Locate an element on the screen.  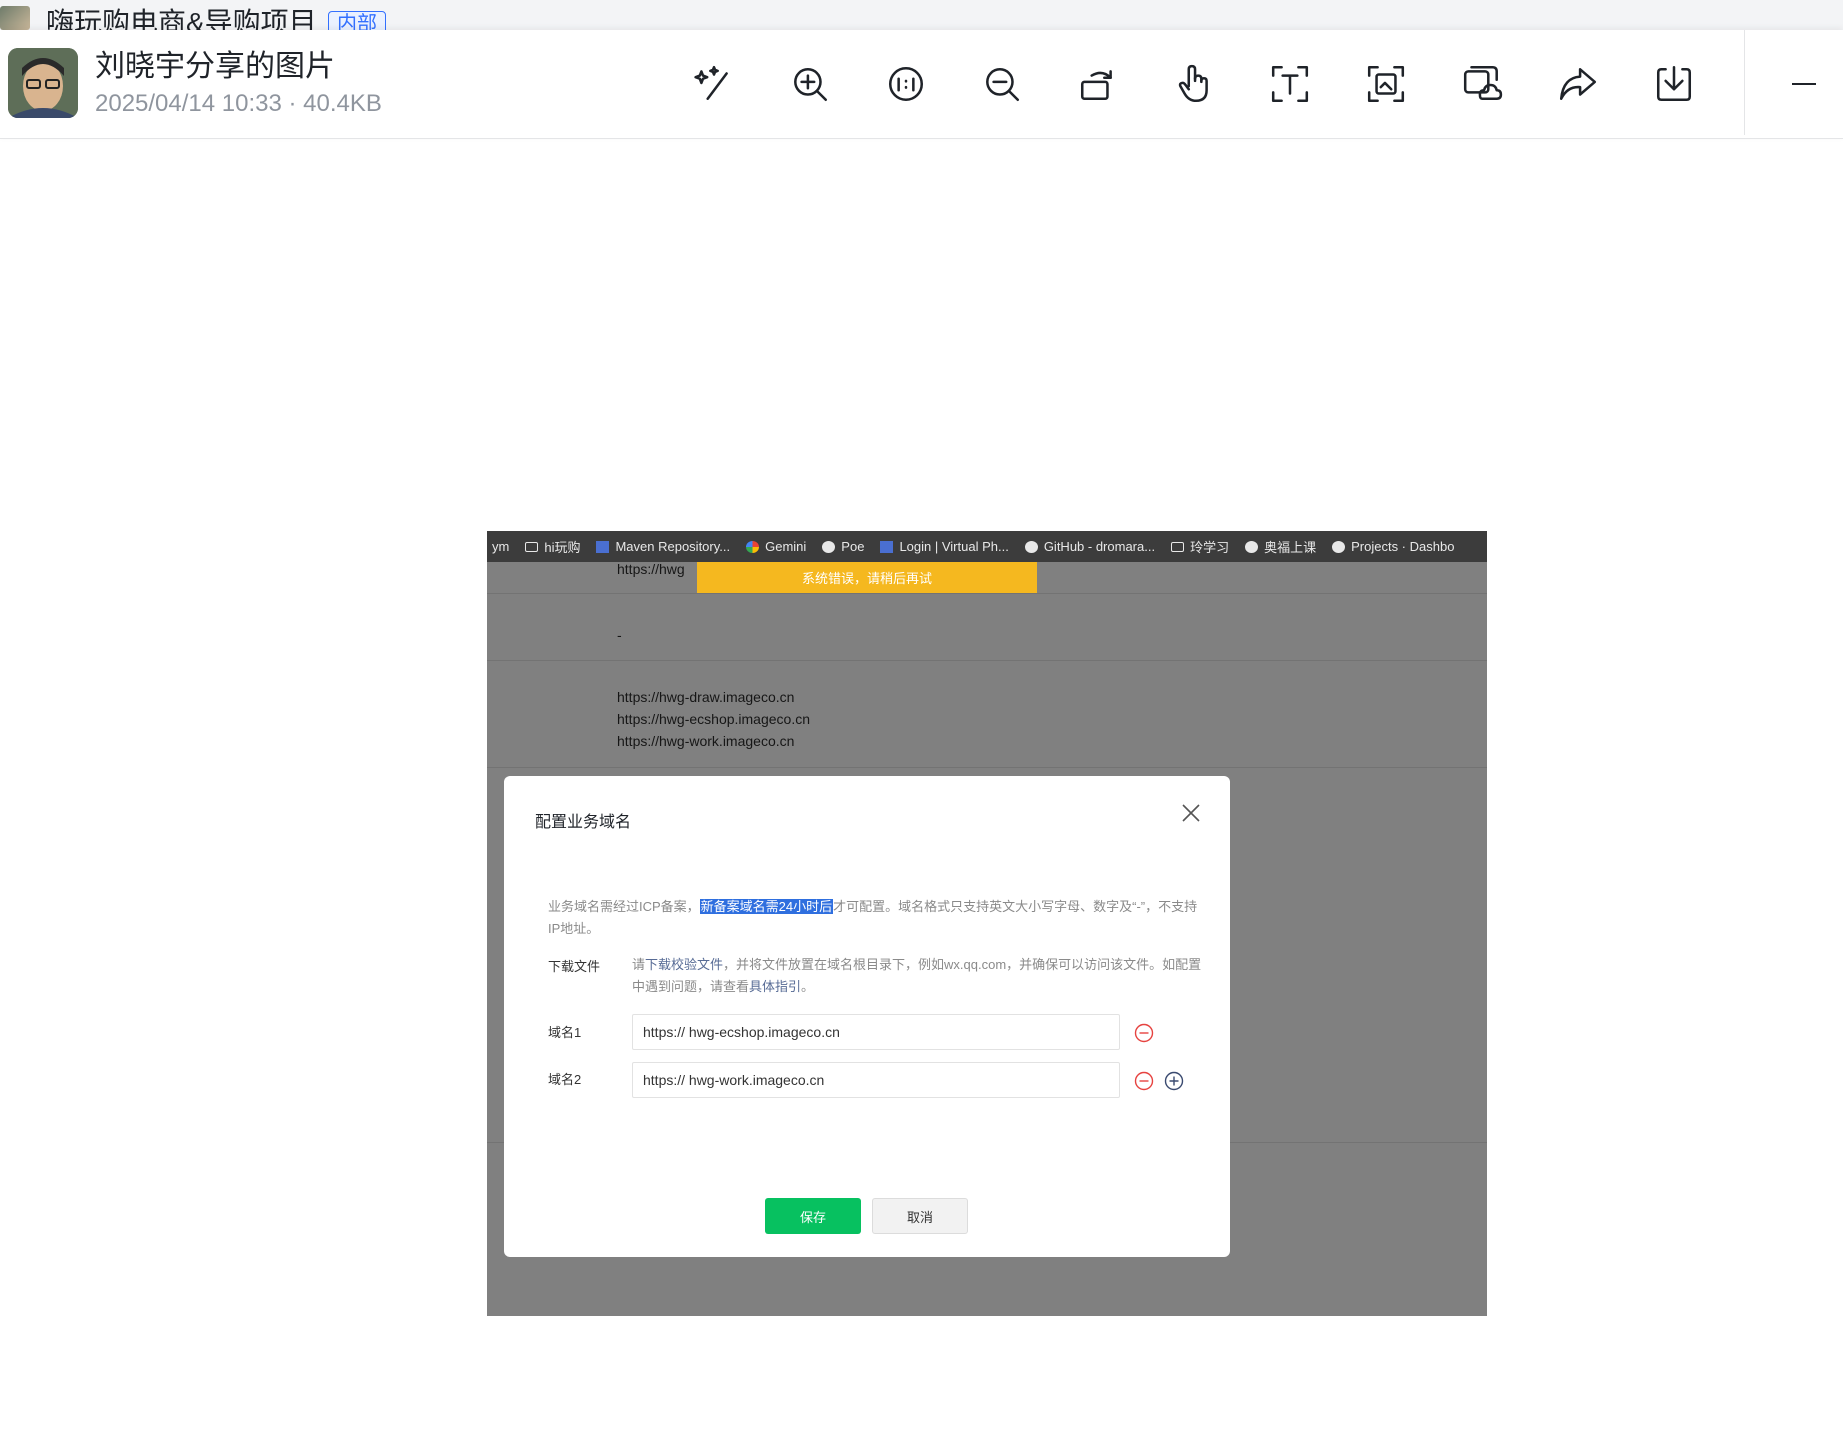
ai-enhance-button is located at coordinates (714, 84).